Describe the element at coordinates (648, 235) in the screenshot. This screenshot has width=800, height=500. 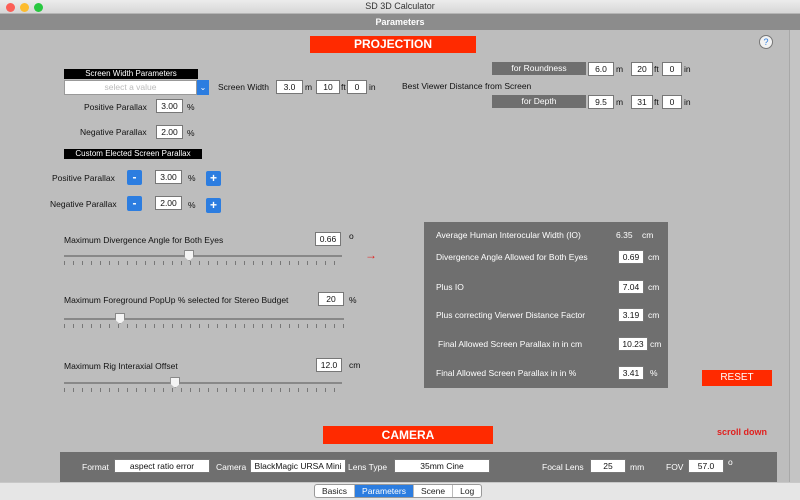
I see `io-unit: cm` at that location.